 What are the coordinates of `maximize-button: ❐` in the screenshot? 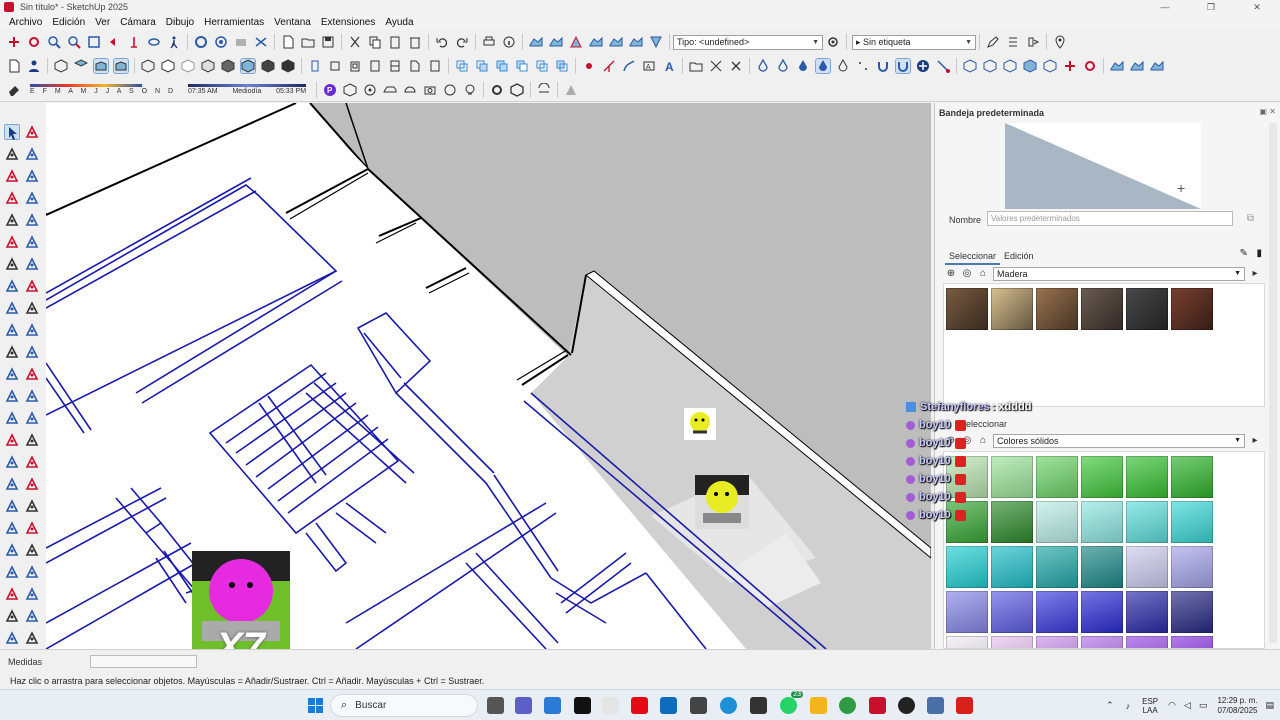 It's located at (1211, 7).